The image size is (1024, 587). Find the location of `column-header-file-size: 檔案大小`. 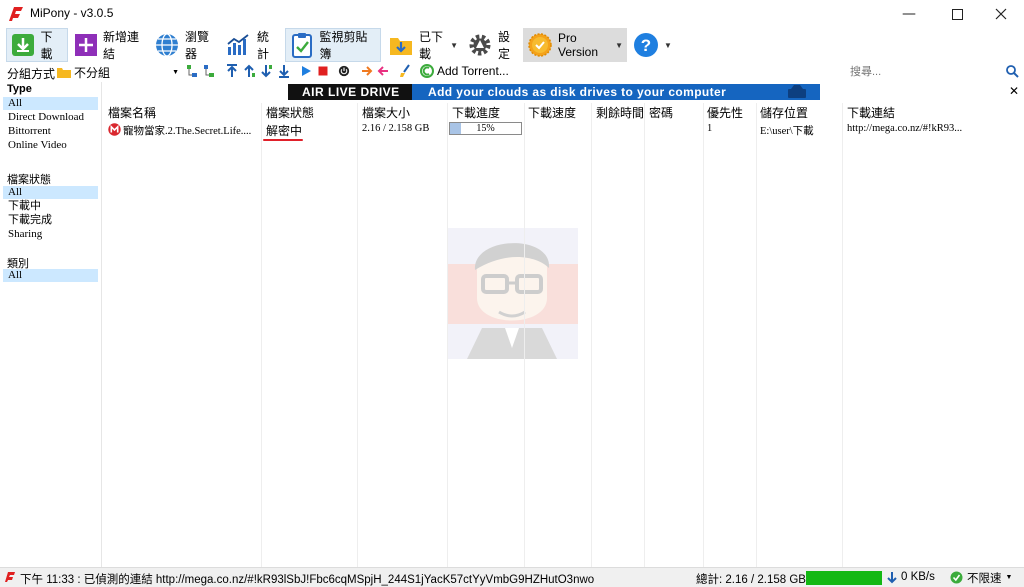

column-header-file-size: 檔案大小 is located at coordinates (386, 112).